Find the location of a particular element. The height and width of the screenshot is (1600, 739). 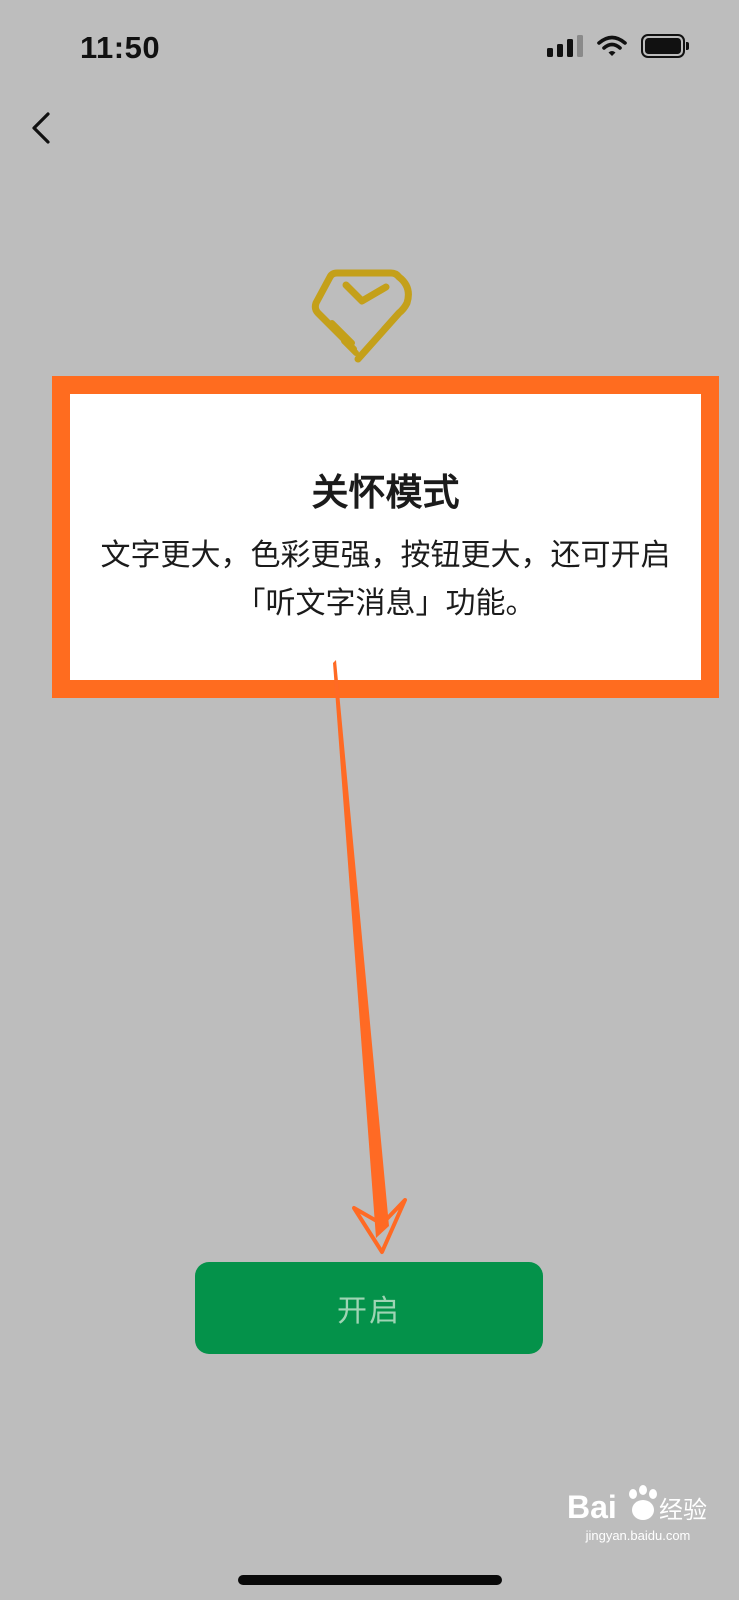

enable-care-mode-button: 开启 is located at coordinates (369, 1308).